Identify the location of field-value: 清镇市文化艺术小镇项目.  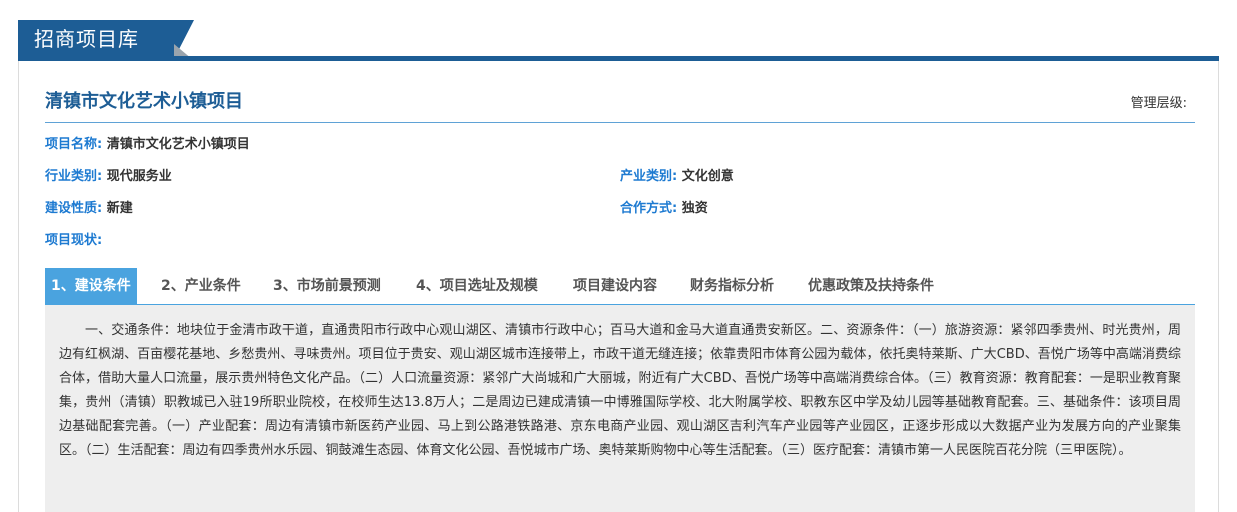
(178, 144).